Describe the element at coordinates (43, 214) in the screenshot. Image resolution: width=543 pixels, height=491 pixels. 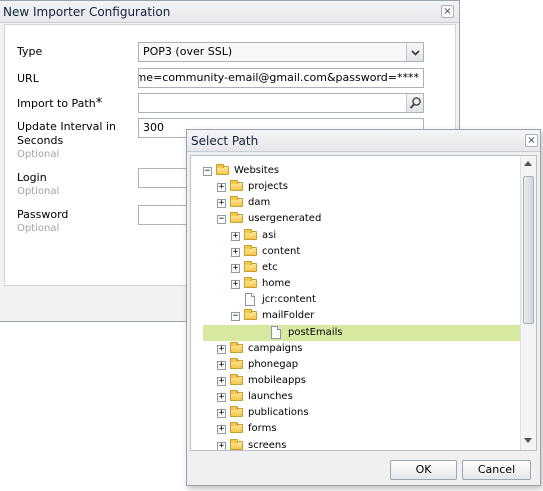
I see `password-label: Password` at that location.